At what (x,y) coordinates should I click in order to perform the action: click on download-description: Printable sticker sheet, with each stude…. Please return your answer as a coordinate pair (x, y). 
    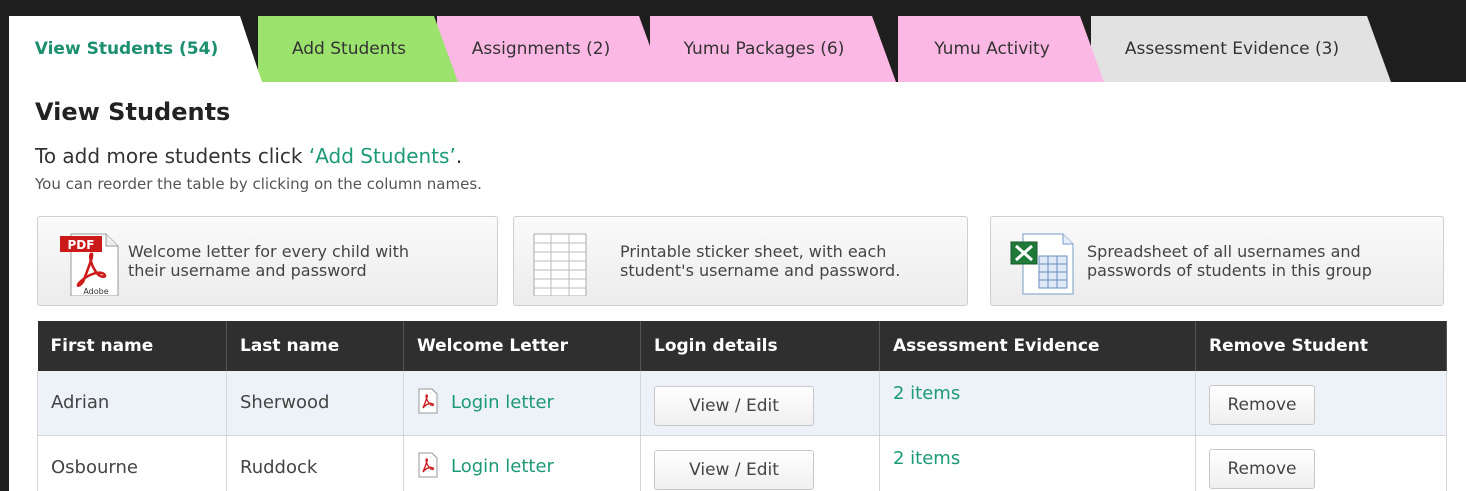
    Looking at the image, I should click on (760, 261).